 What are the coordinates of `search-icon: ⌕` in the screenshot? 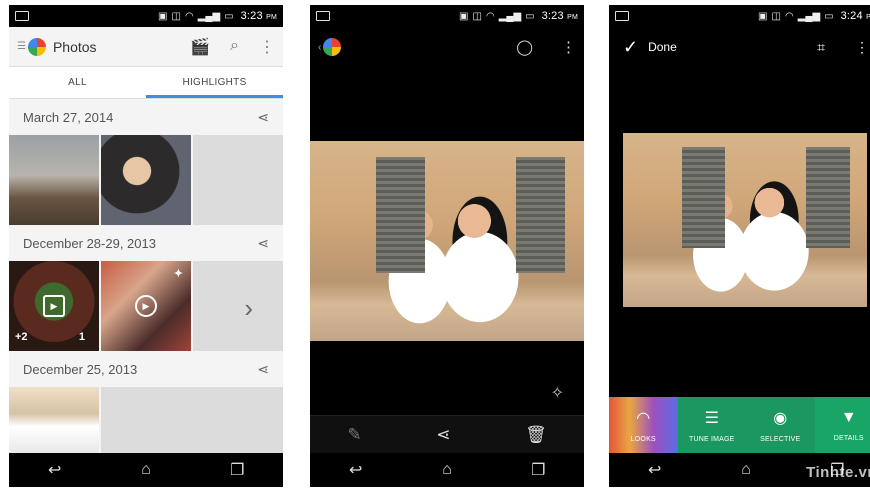 It's located at (234, 47).